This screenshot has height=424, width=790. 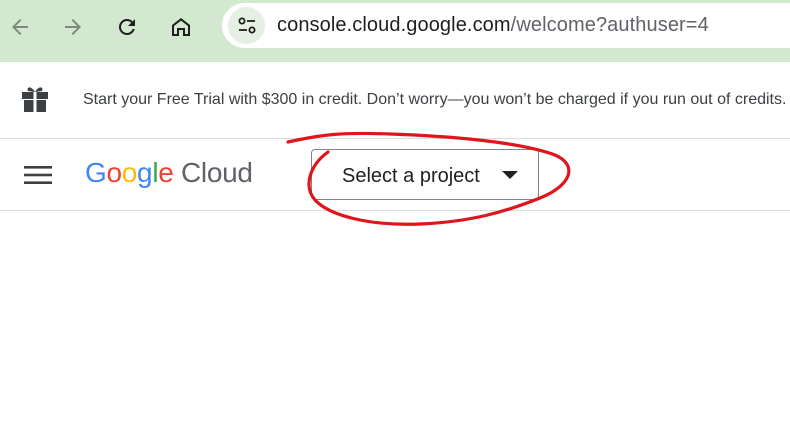 What do you see at coordinates (129, 172) in the screenshot?
I see `logo-letter-o2: o` at bounding box center [129, 172].